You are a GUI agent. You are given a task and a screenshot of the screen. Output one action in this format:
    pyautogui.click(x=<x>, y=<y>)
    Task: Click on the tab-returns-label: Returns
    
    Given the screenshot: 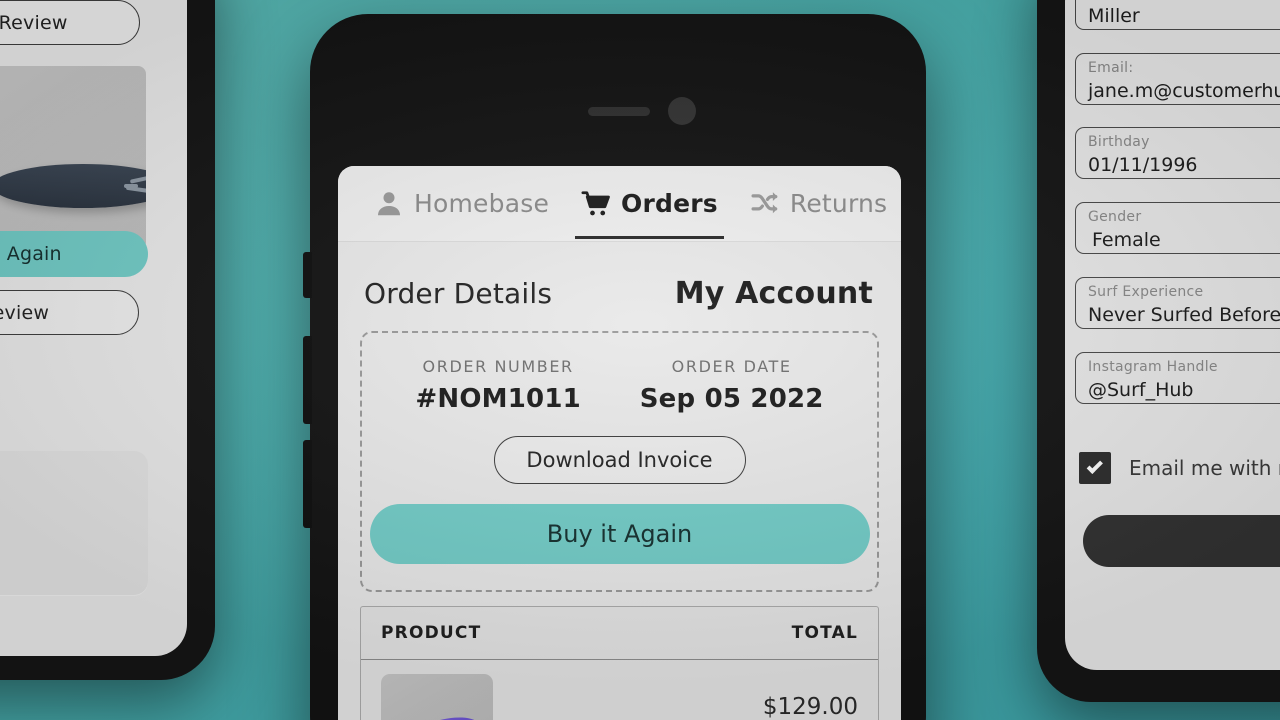 What is the action you would take?
    pyautogui.click(x=838, y=203)
    